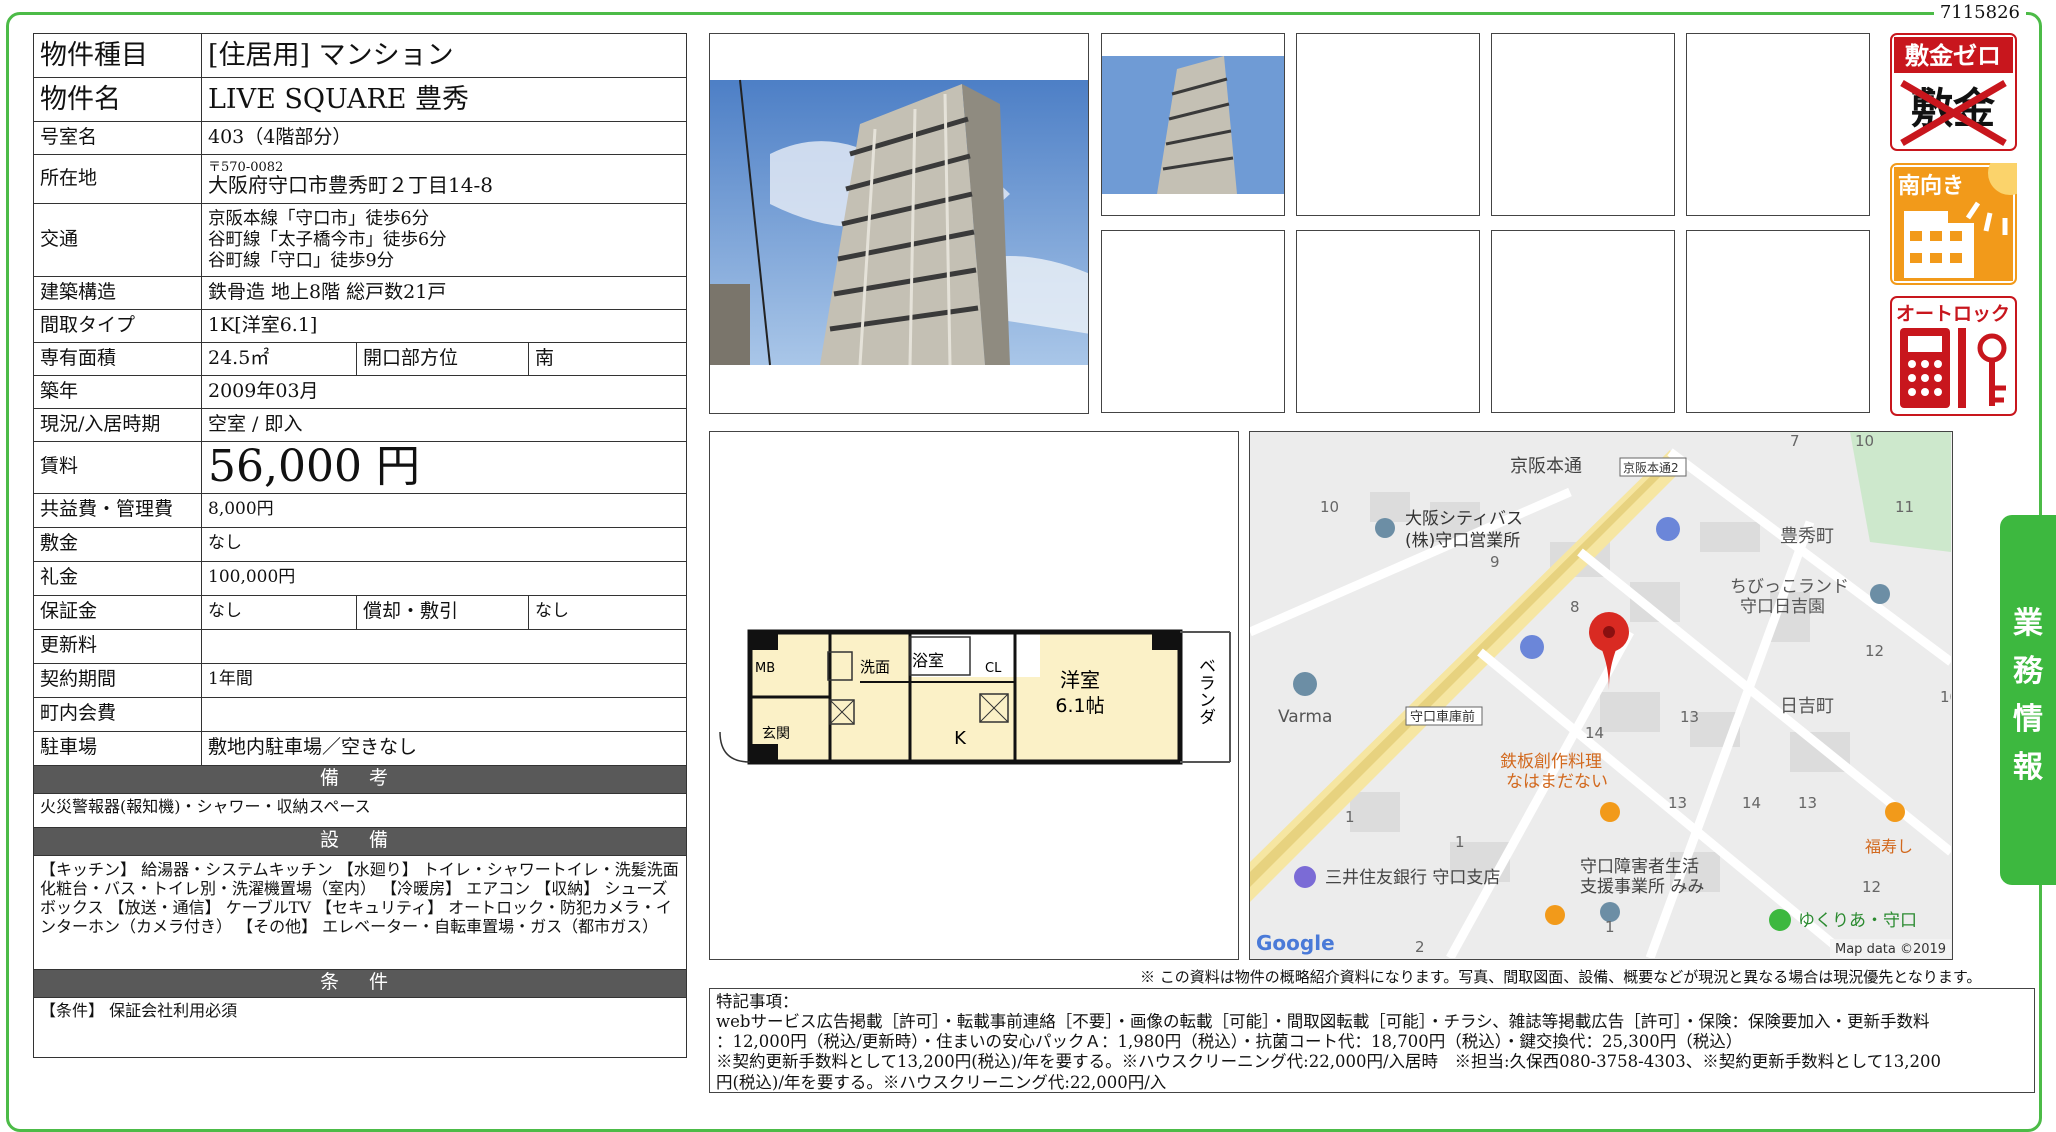 The height and width of the screenshot is (1132, 2056). Describe the element at coordinates (117, 578) in the screenshot. I see `key-money-label: 礼金` at that location.